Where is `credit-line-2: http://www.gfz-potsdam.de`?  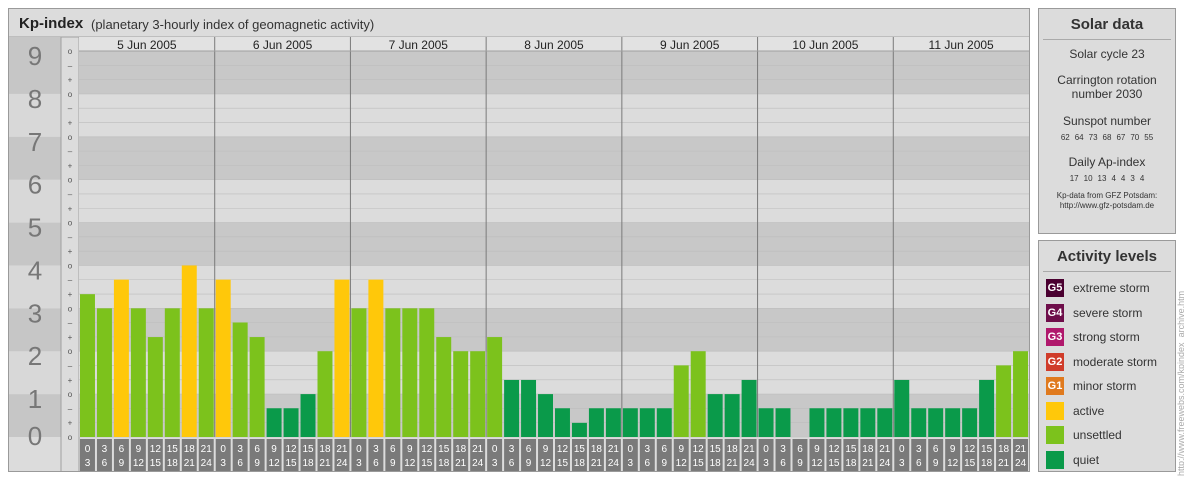
credit-line-2: http://www.gfz-potsdam.de is located at coordinates (1107, 205).